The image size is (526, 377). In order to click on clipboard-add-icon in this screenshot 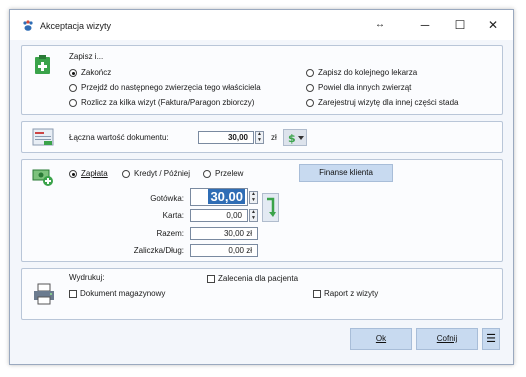, I will do `click(42, 64)`.